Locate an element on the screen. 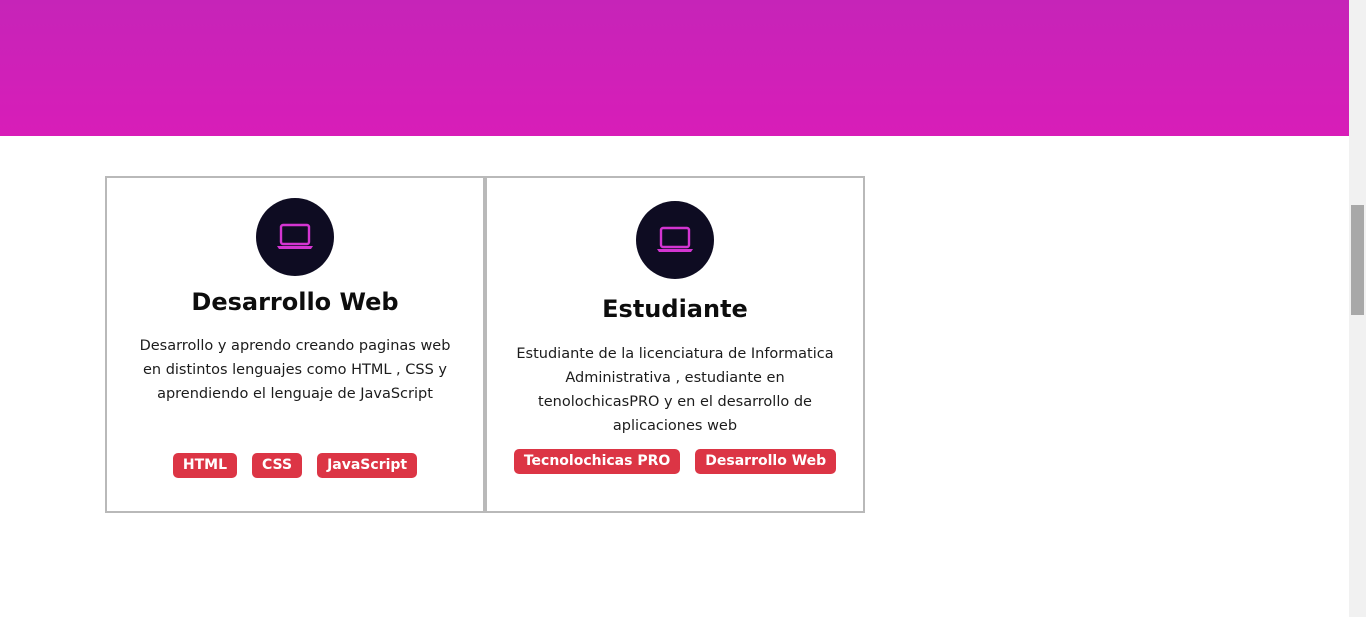 This screenshot has height=617, width=1366. tag-tecnolochicas-pro: Tecnolochicas PRO is located at coordinates (597, 461).